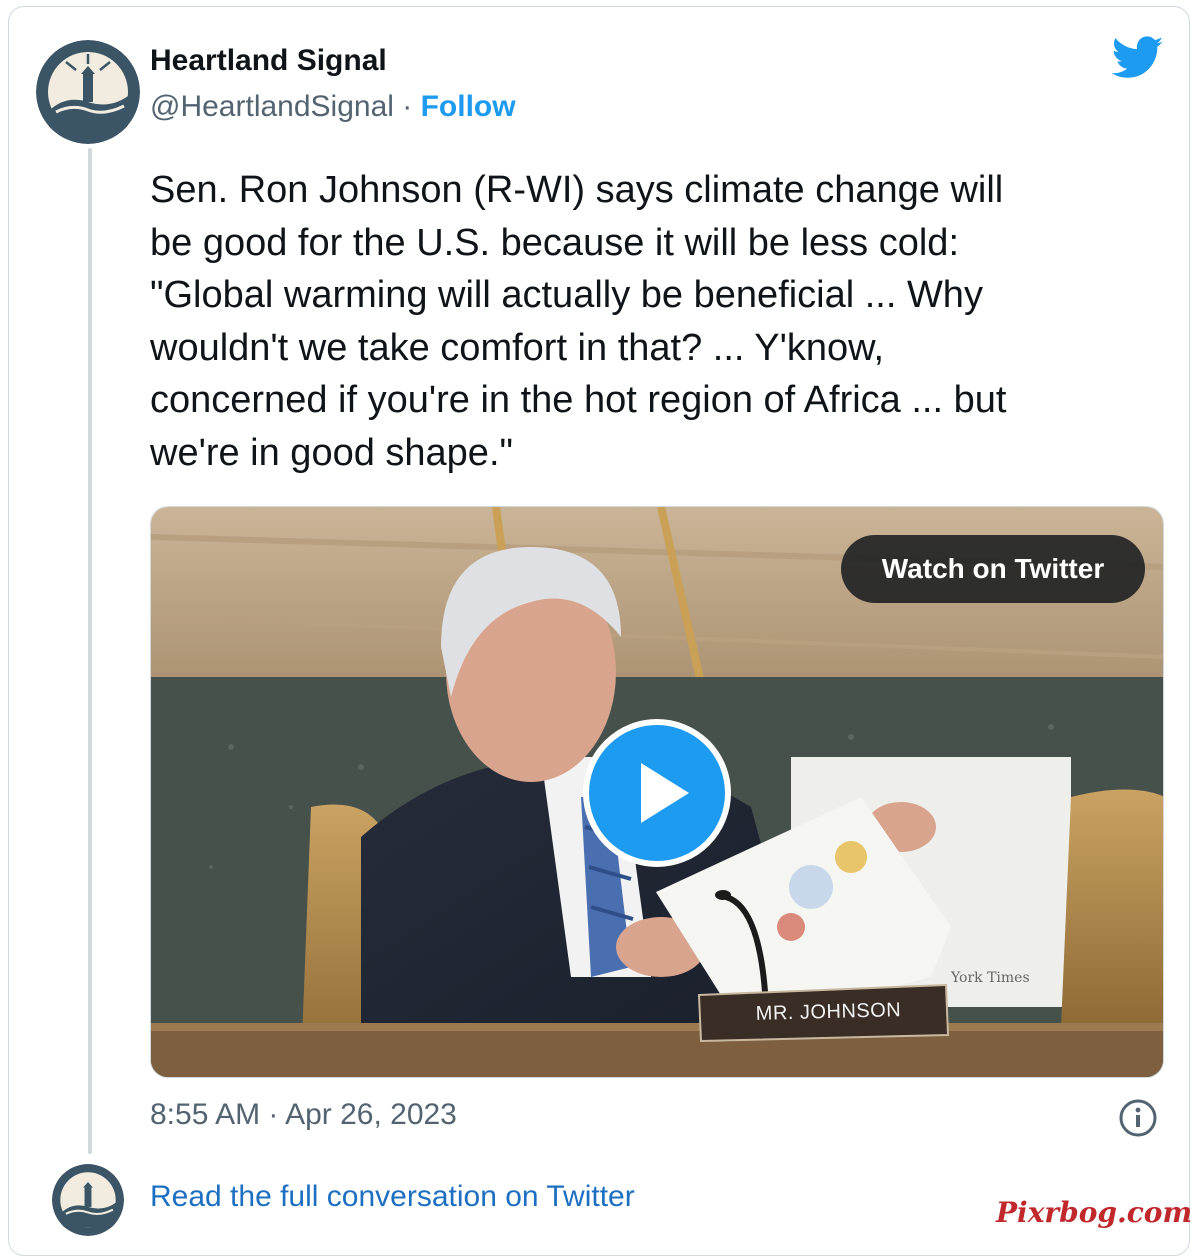  I want to click on tweet-timestamp: 8:55 AM · Apr 26, 2023, so click(303, 1115).